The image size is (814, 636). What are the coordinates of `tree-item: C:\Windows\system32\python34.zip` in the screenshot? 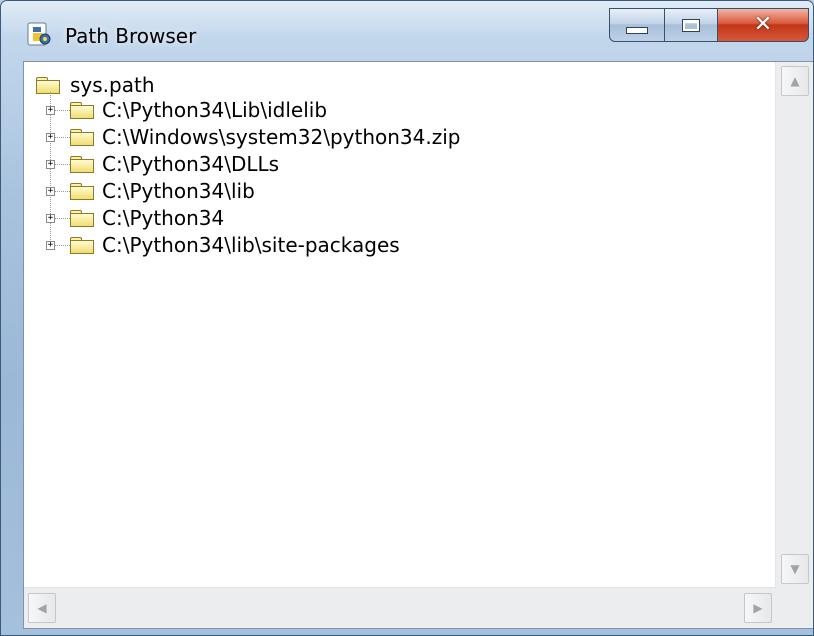 It's located at (265, 137).